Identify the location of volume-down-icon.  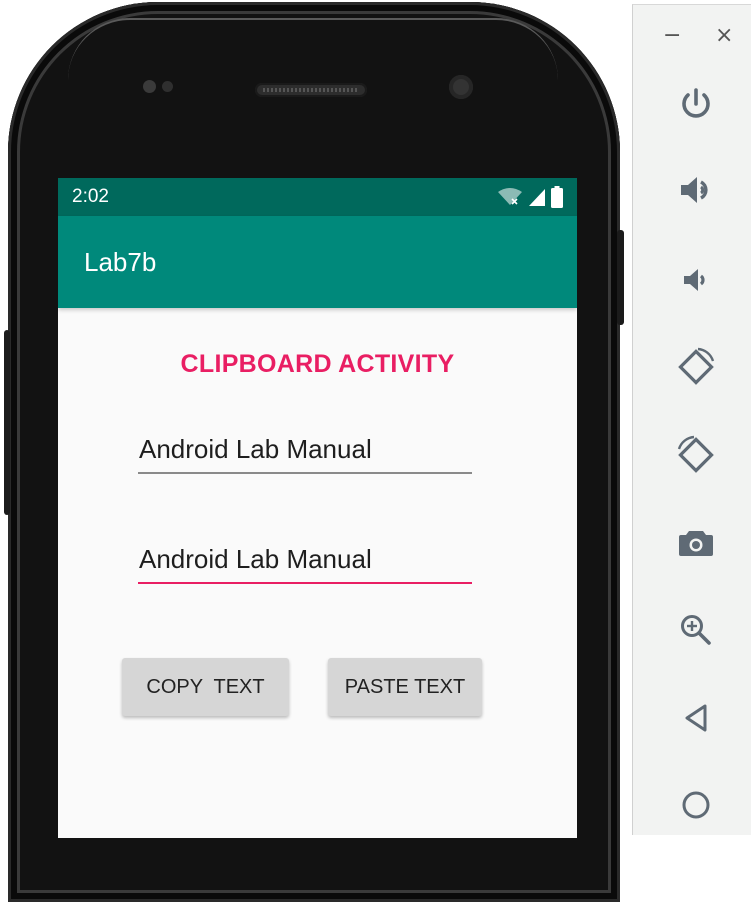
(694, 280).